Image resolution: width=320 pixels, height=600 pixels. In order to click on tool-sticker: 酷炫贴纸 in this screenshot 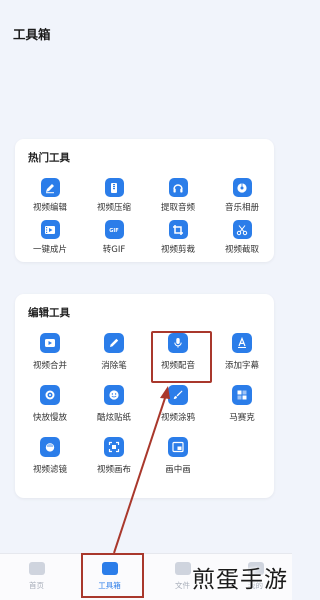, I will do `click(114, 411)`.